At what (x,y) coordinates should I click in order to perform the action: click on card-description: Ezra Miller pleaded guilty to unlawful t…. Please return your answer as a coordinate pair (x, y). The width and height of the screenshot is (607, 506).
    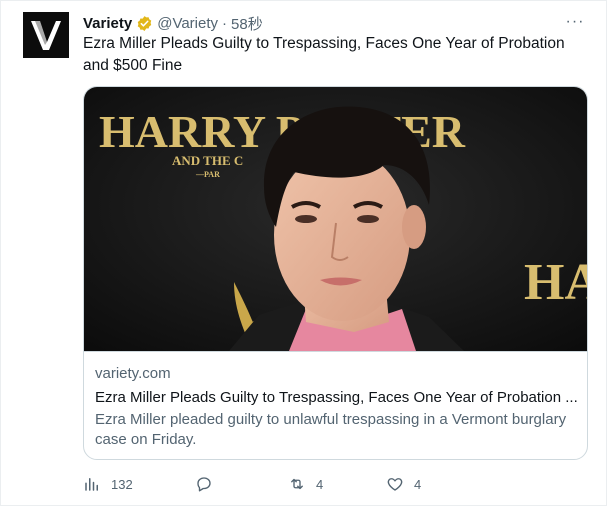
    Looking at the image, I should click on (331, 429).